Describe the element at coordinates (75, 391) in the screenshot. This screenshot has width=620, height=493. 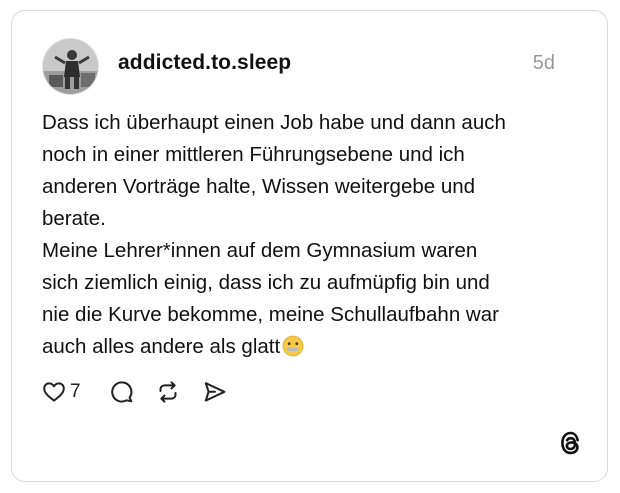
I see `like-count: 7` at that location.